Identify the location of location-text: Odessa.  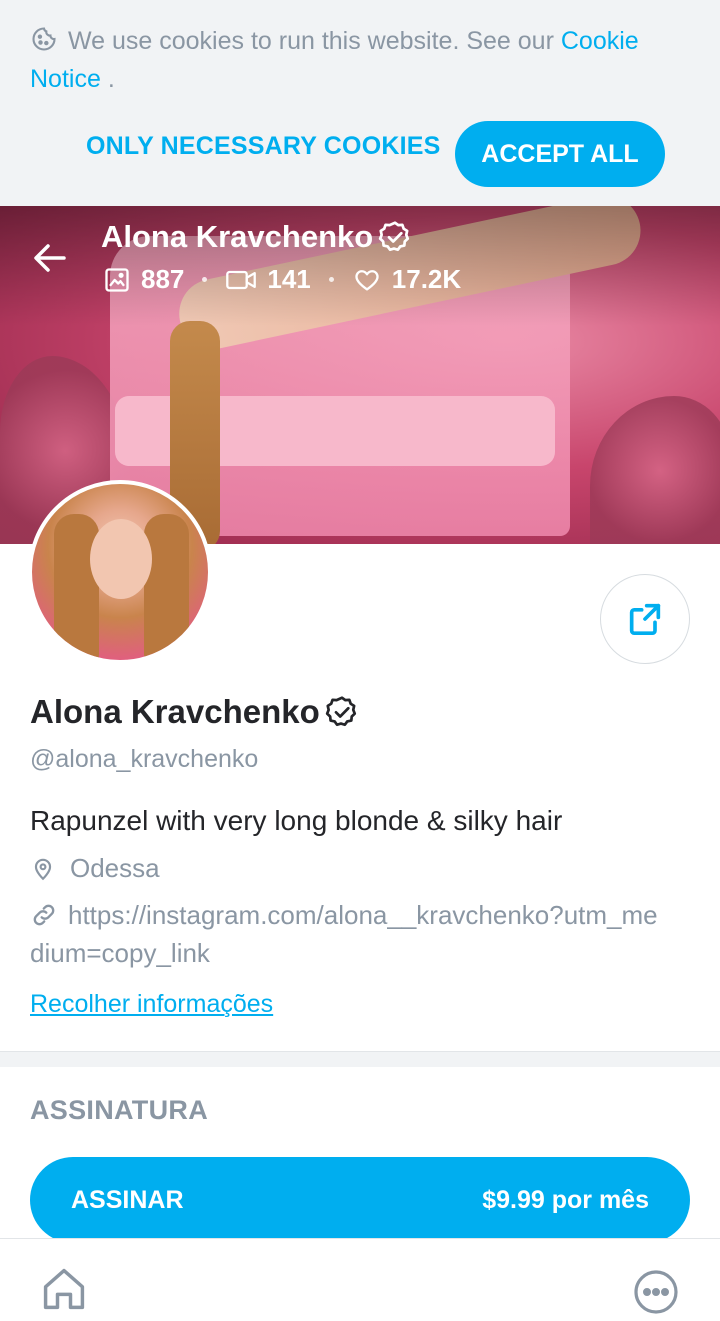
(115, 868).